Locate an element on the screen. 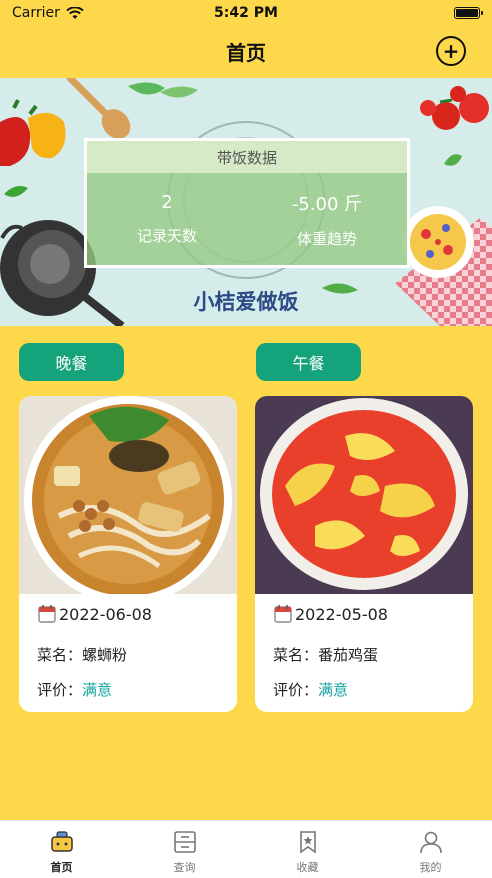  tomato-icon is located at coordinates (454, 108).